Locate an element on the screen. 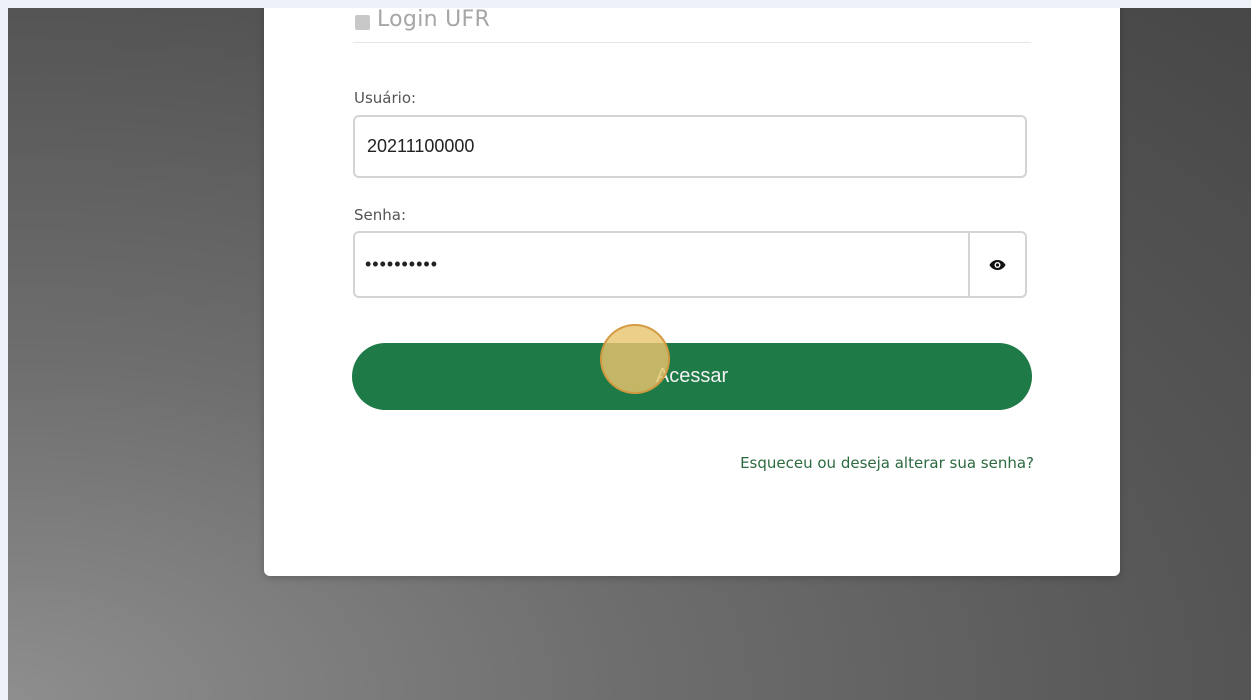  forgot-password-link: Esqueceu ou deseja alterar sua senha? is located at coordinates (887, 463).